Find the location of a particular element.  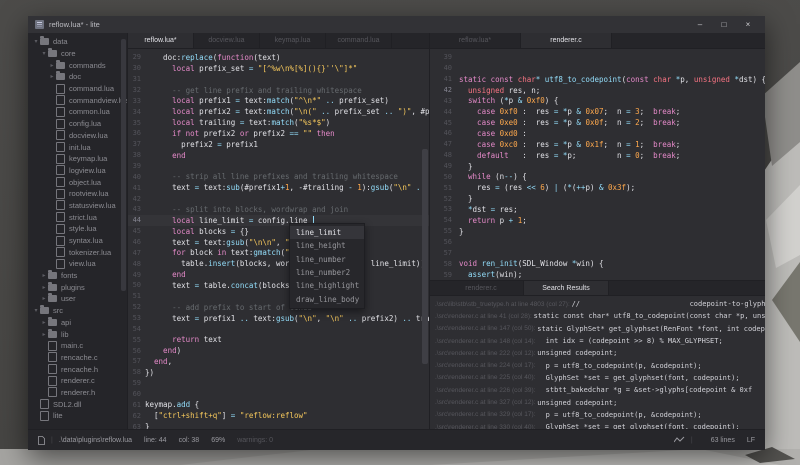

code-line: 48 default : res = *p; n = 0; break; is located at coordinates (597, 155).